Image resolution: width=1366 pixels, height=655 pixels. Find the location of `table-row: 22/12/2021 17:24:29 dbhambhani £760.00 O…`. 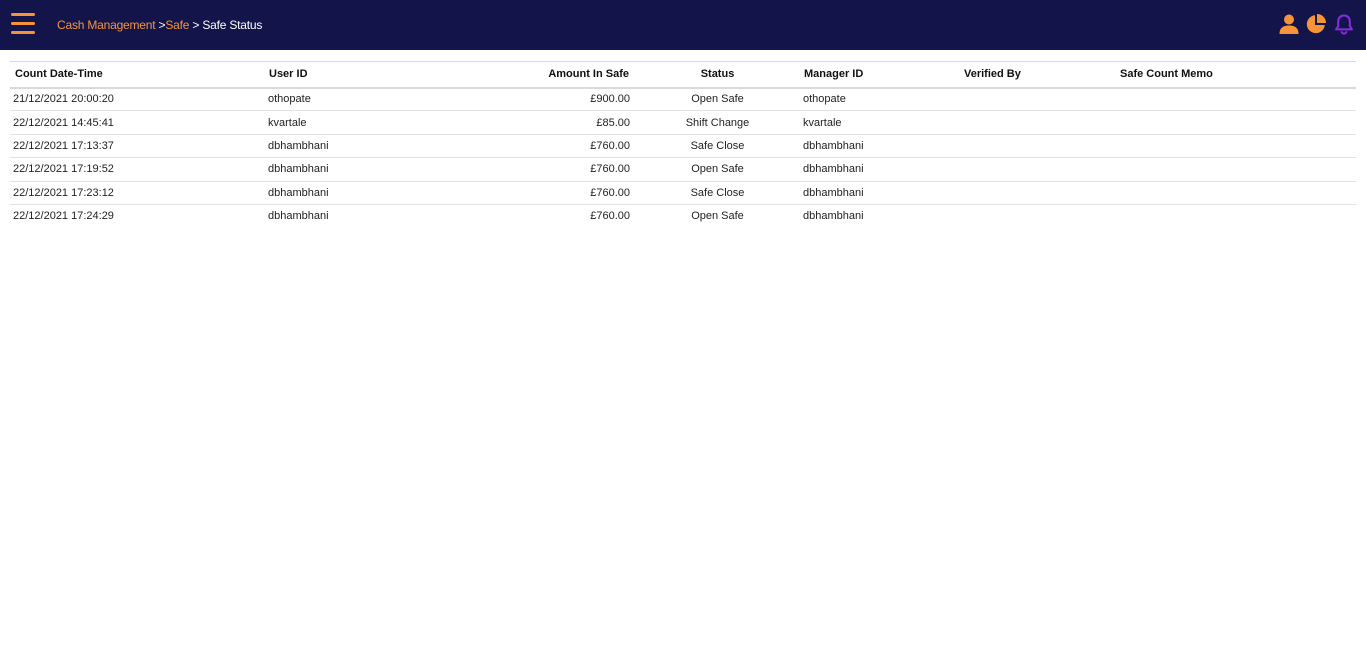

table-row: 22/12/2021 17:24:29 dbhambhani £760.00 O… is located at coordinates (683, 215).